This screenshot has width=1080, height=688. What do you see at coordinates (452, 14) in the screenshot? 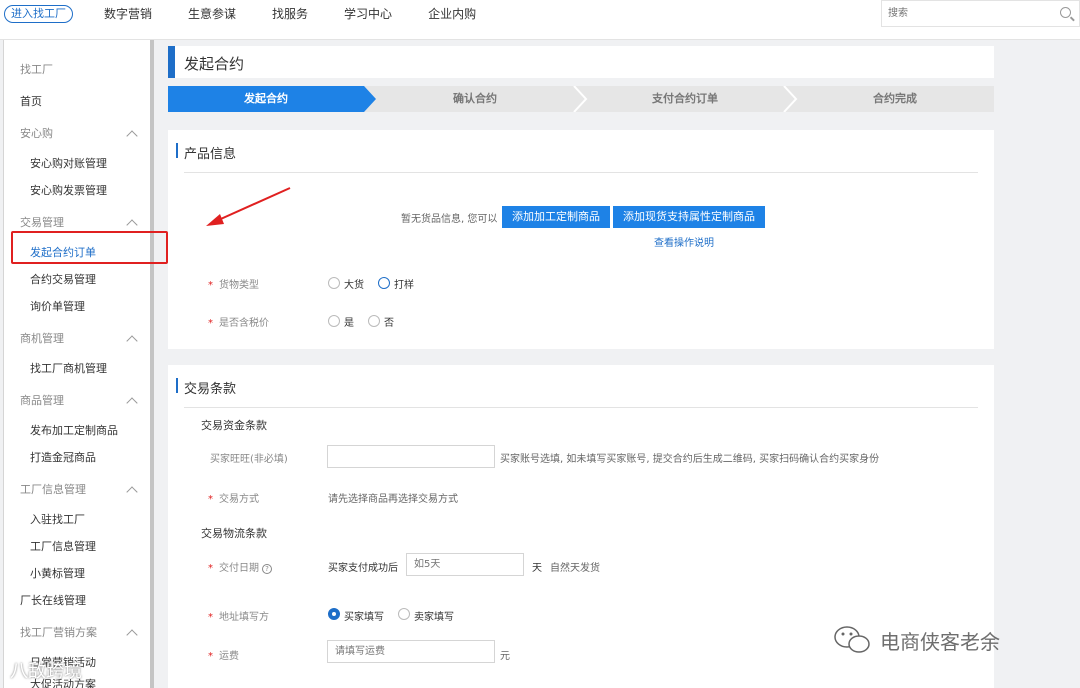
I see `nav-enterprise-purchase: 企业内购` at bounding box center [452, 14].